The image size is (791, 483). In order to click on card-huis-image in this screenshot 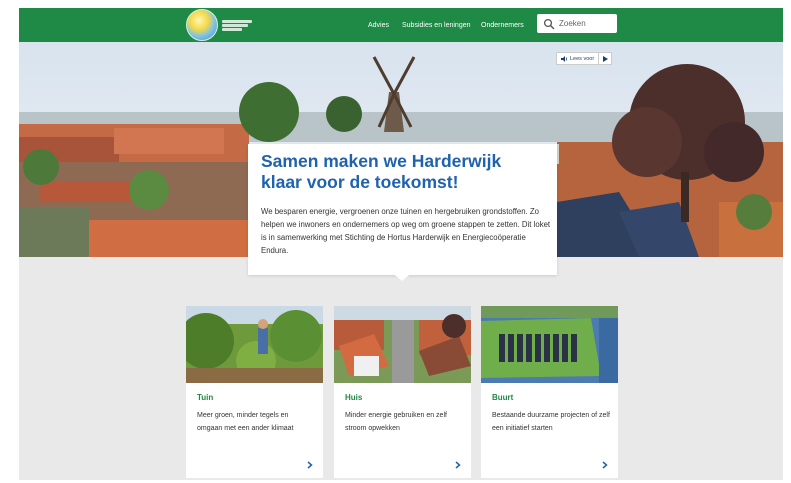, I will do `click(402, 344)`.